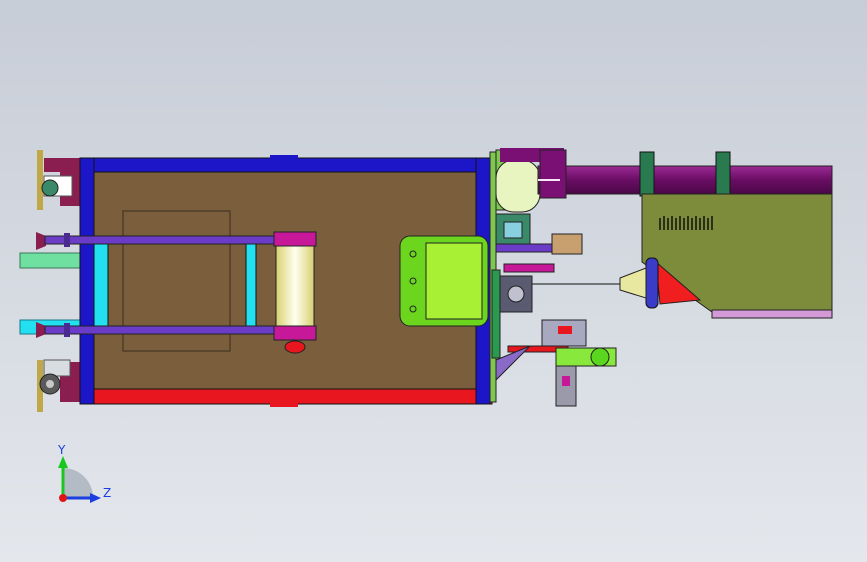  Describe the element at coordinates (565, 330) in the screenshot. I see `mech-slider-tag` at that location.